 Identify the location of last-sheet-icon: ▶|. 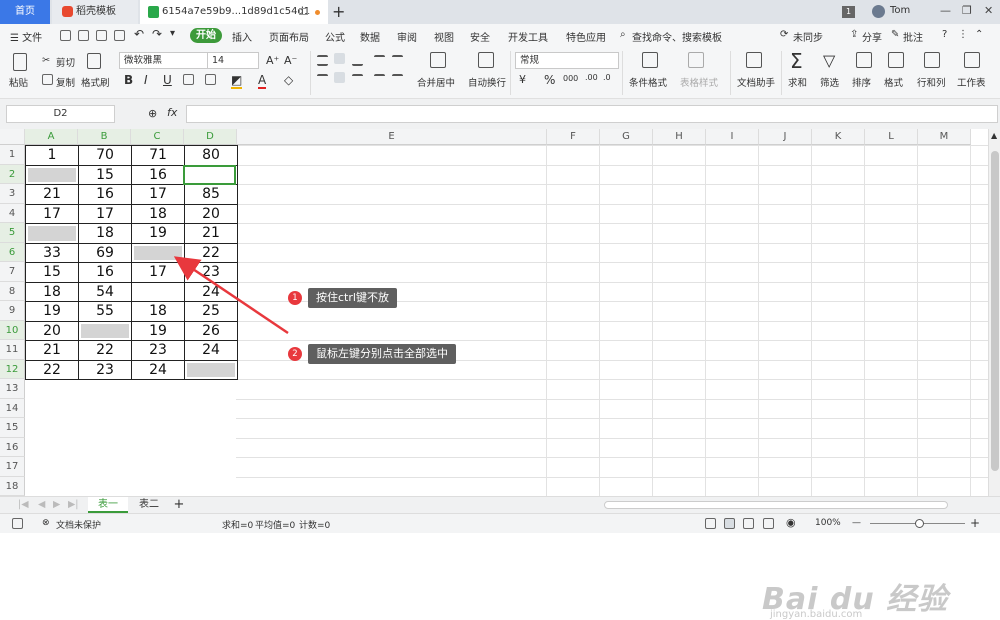
(73, 504).